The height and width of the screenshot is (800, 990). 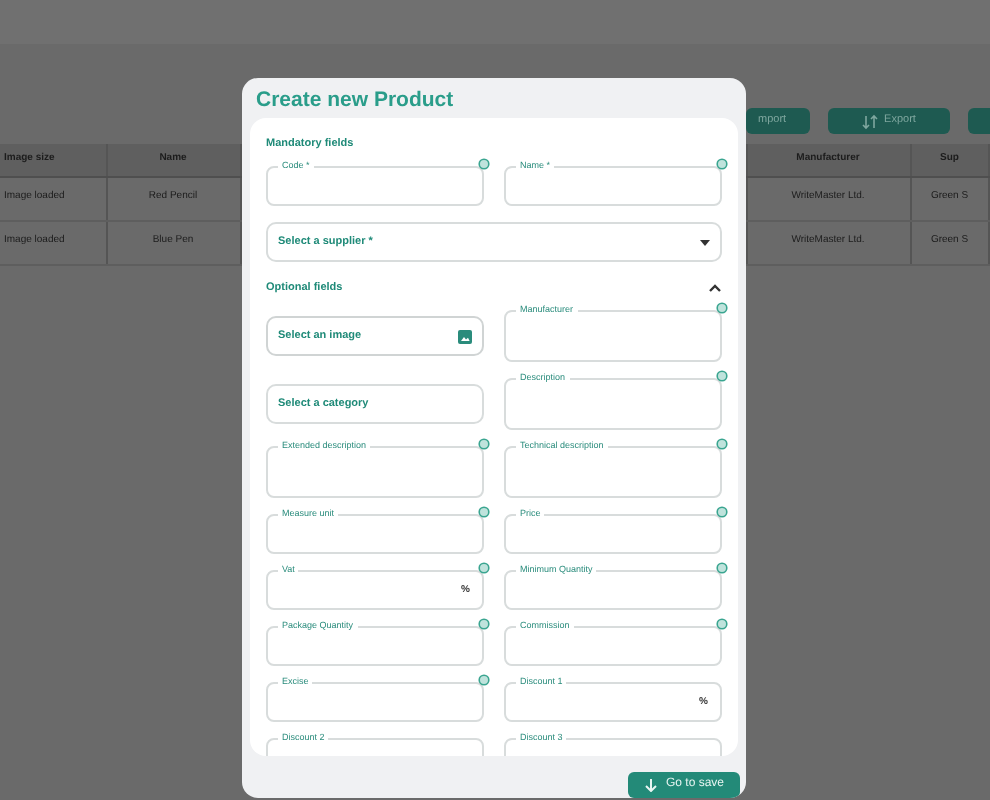 What do you see at coordinates (705, 242) in the screenshot?
I see `dropdown-caret-icon` at bounding box center [705, 242].